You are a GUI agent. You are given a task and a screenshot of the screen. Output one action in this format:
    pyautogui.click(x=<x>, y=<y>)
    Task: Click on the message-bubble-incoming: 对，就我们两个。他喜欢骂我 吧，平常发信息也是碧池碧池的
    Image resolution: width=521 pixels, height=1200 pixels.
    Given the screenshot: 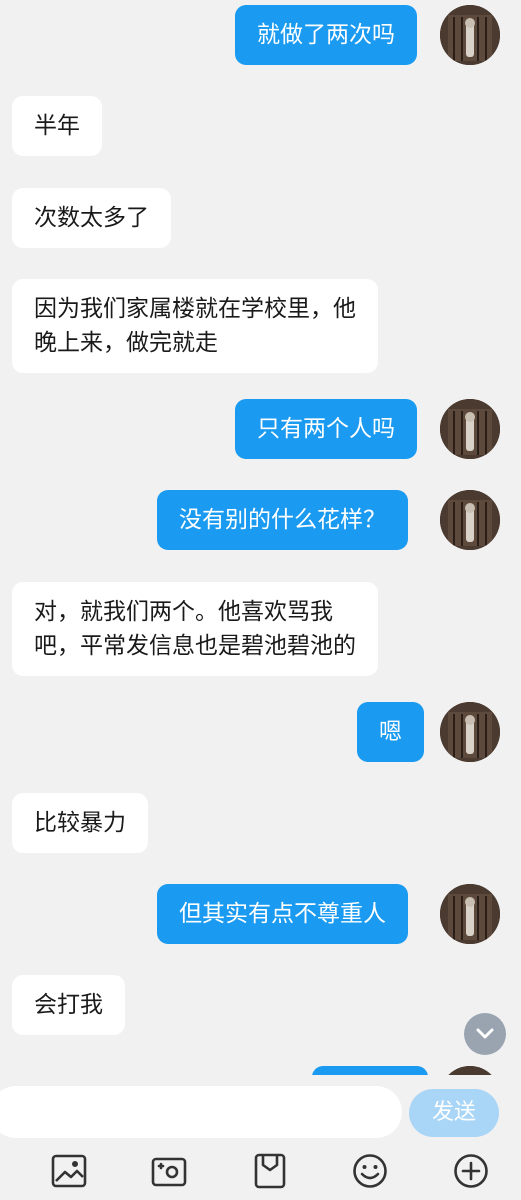 What is the action you would take?
    pyautogui.click(x=195, y=629)
    